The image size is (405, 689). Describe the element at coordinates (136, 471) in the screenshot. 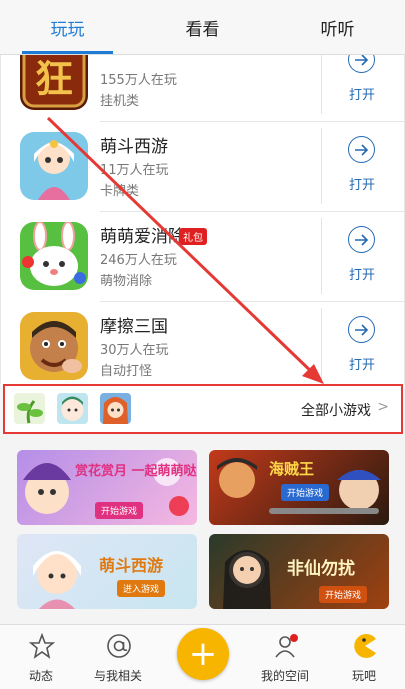

I see `banner-title: 赏花赏月 一起萌萌哒` at that location.